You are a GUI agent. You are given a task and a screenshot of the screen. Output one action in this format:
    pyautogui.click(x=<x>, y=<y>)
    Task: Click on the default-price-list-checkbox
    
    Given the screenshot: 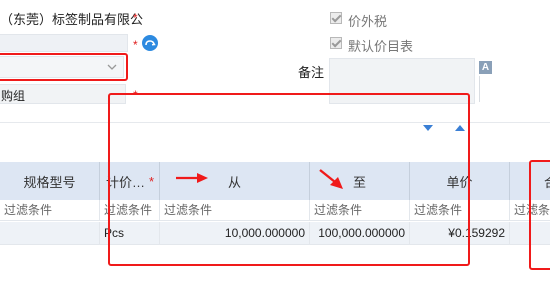 What is the action you would take?
    pyautogui.click(x=336, y=43)
    